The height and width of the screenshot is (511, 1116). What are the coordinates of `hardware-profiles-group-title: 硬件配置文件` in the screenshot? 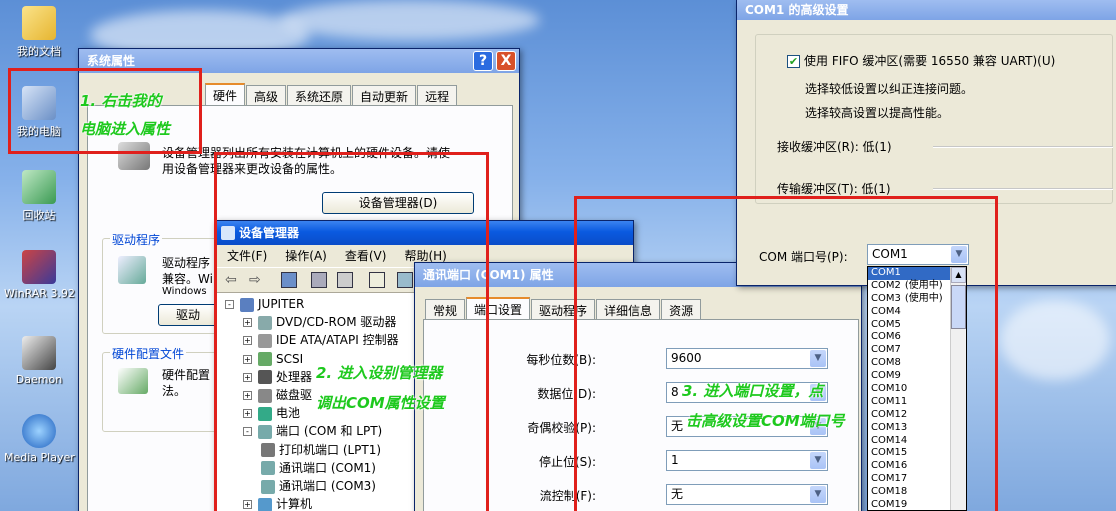 It's located at (148, 353).